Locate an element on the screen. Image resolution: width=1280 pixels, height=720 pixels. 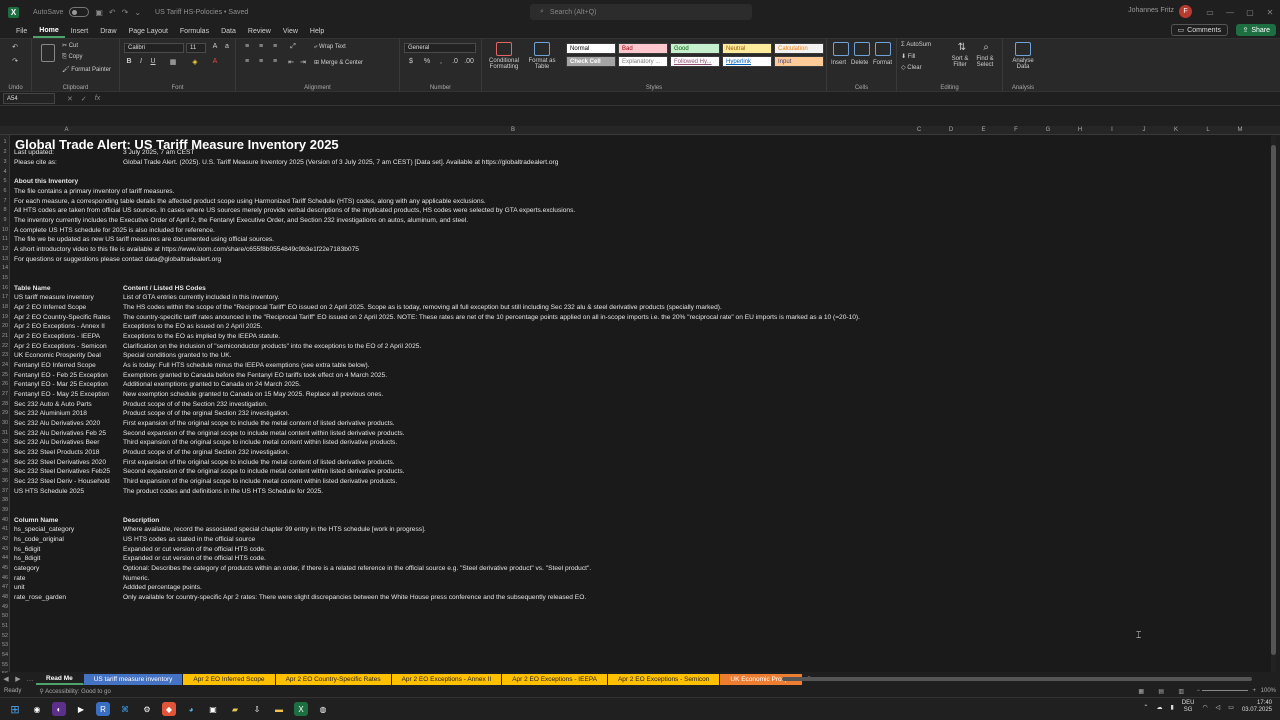
cell-style-option: Input is located at coordinates (799, 61).